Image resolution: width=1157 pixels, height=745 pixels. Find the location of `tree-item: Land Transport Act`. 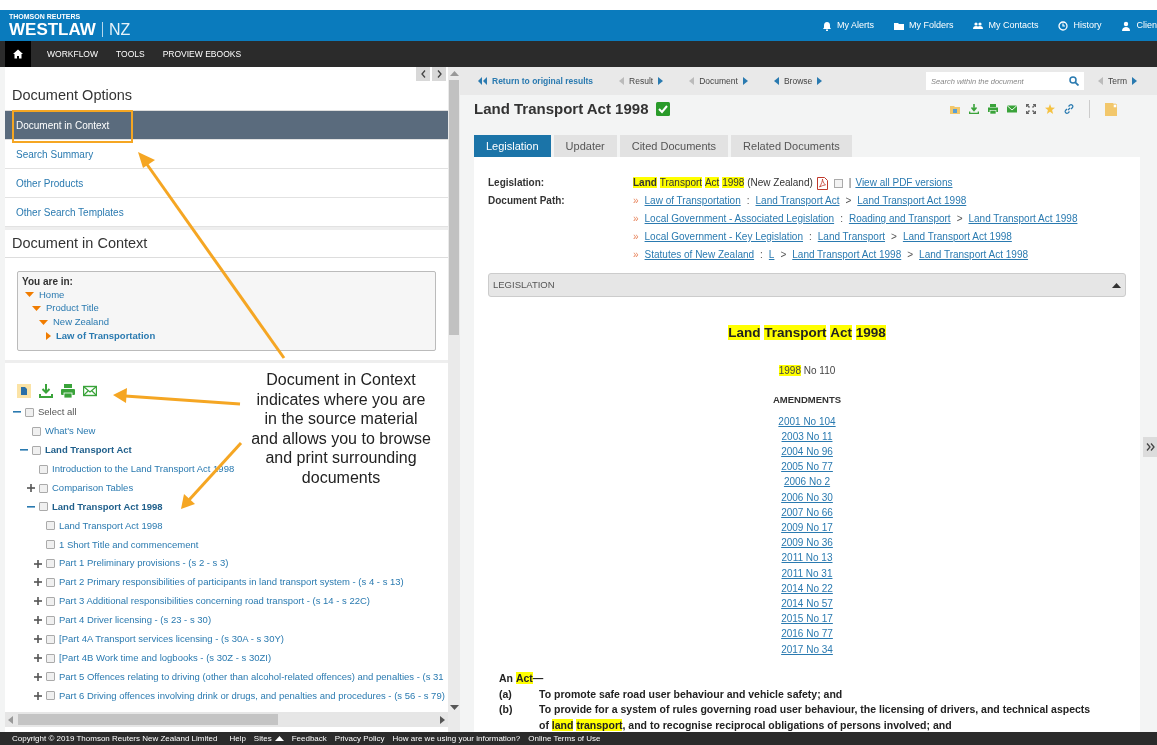

tree-item: Land Transport Act is located at coordinates (88, 450).